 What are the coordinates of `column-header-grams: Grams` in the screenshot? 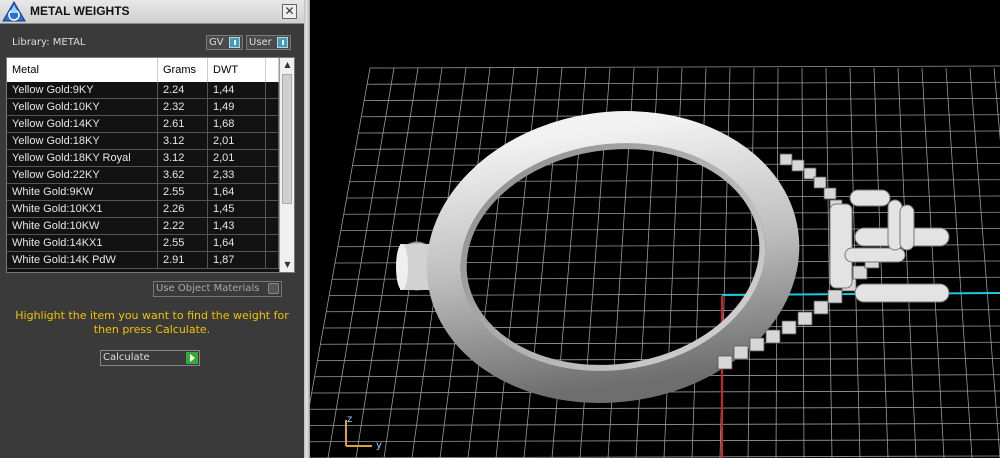 It's located at (183, 70).